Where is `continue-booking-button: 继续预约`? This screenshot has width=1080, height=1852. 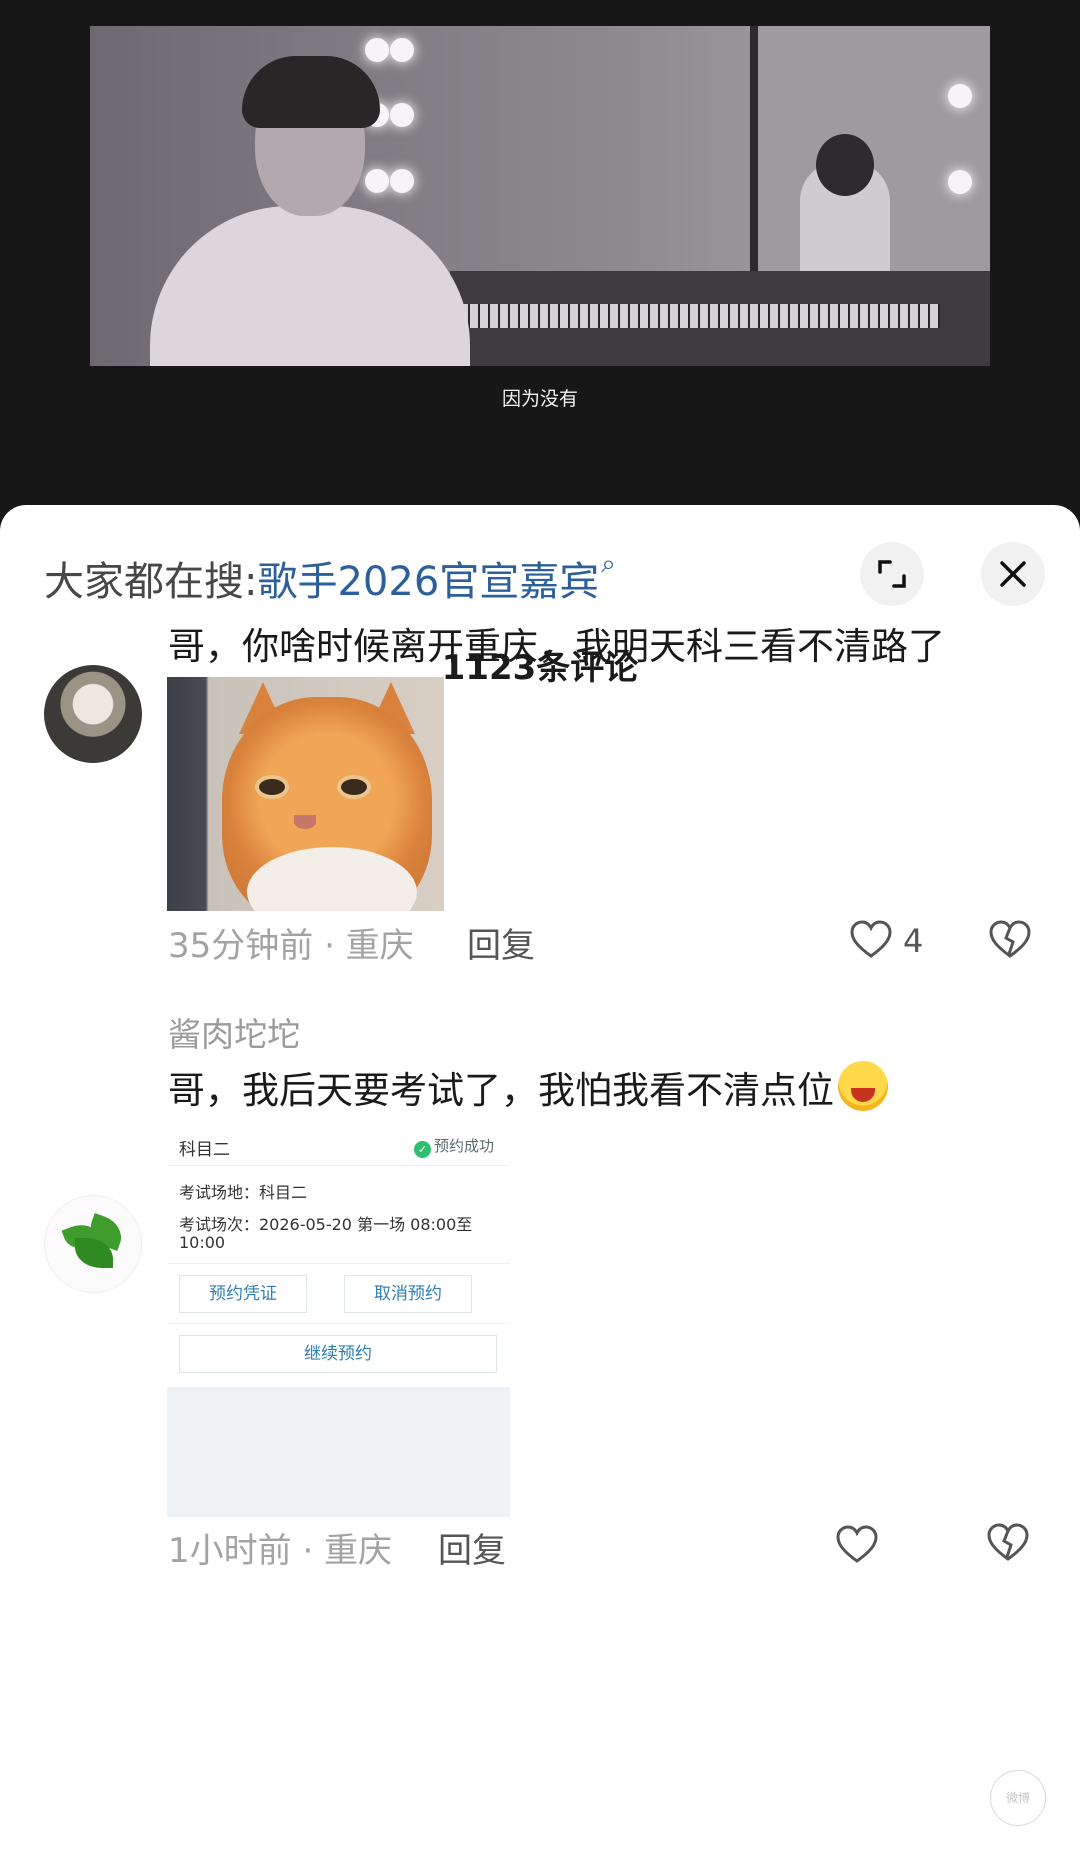
continue-booking-button: 继续预约 is located at coordinates (338, 1354).